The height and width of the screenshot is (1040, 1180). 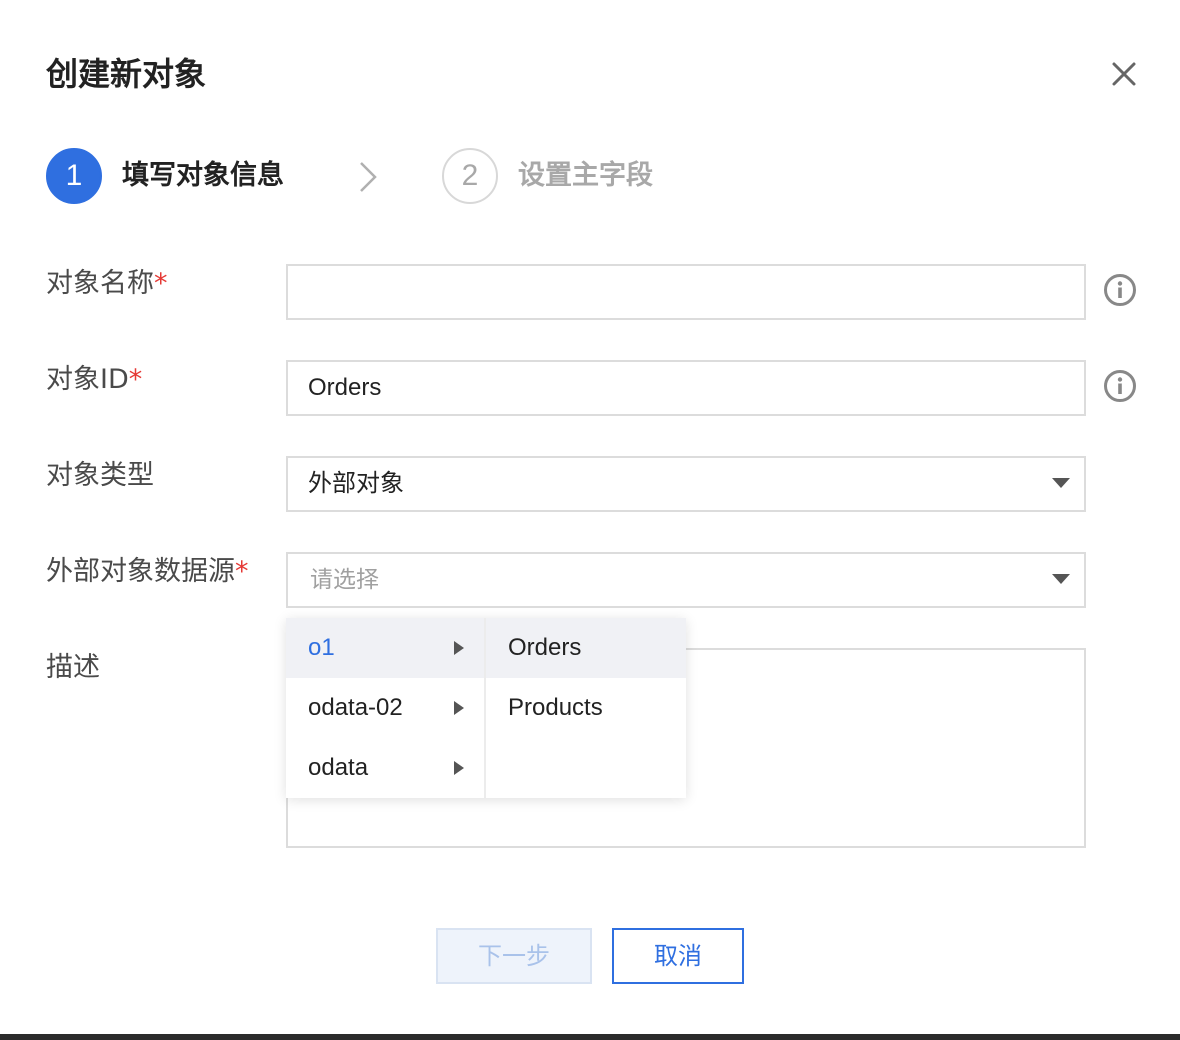 I want to click on step-2-indicator: 2, so click(x=470, y=176).